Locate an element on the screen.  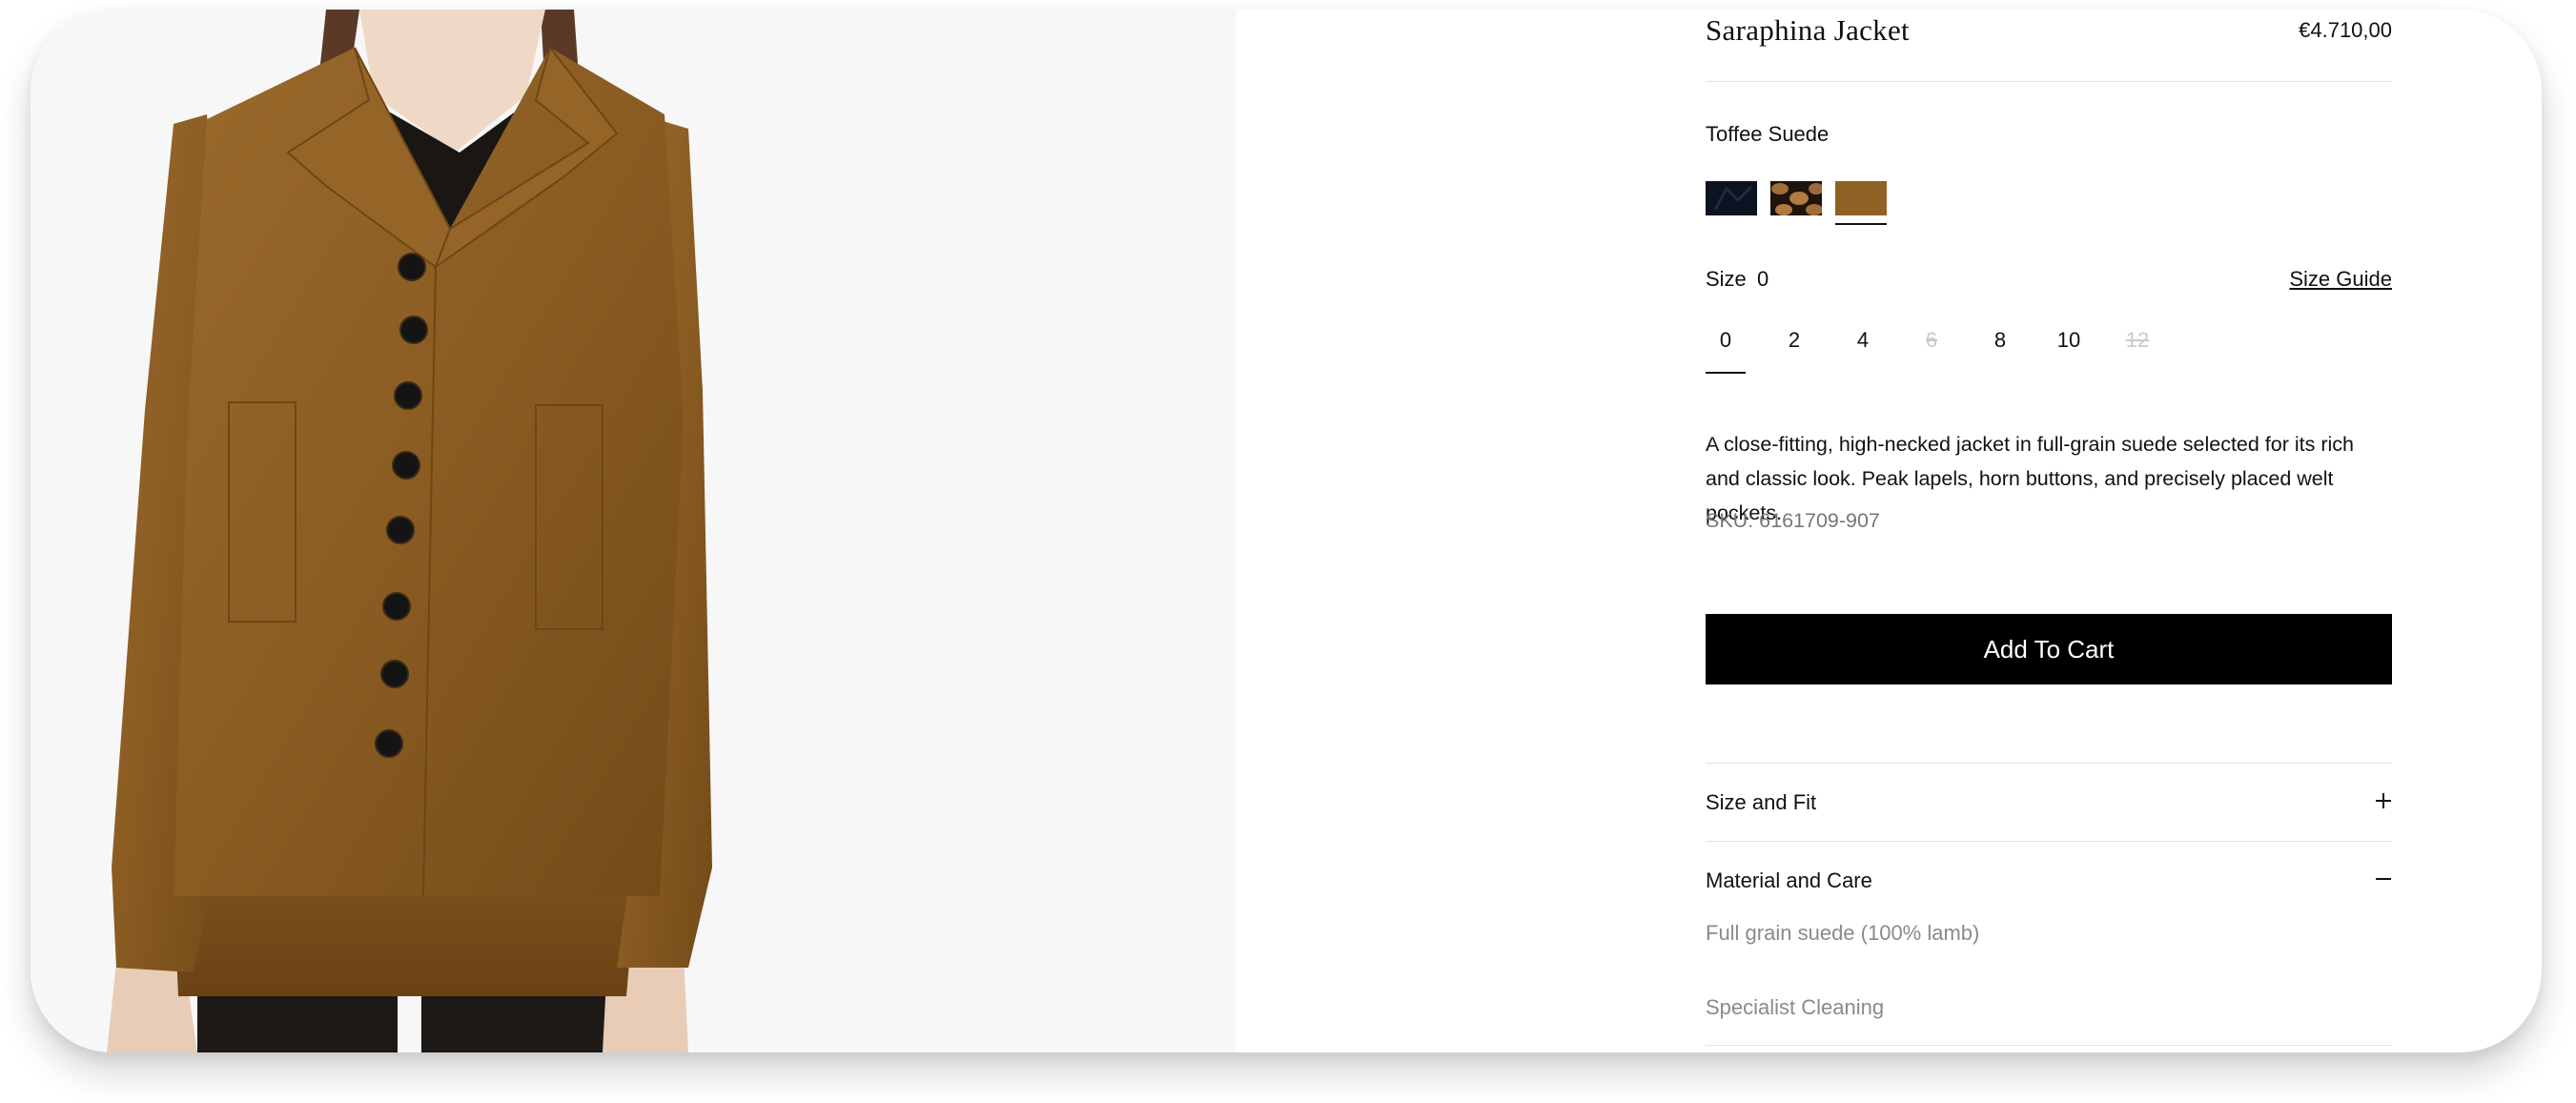
swatch-toffee-image is located at coordinates (1861, 198).